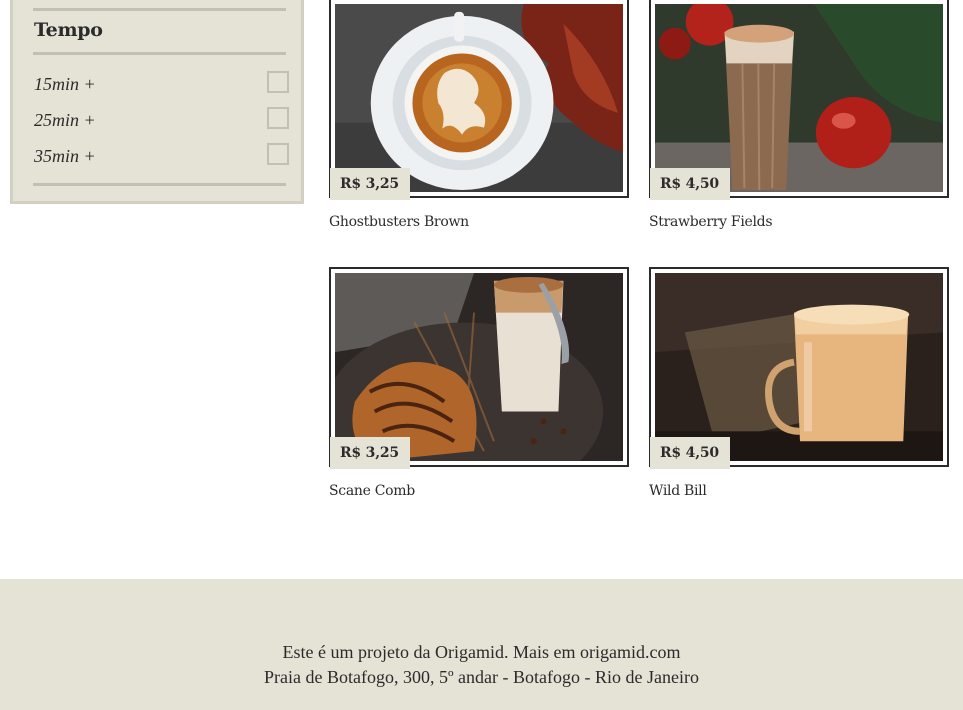  Describe the element at coordinates (479, 491) in the screenshot. I see `product-name: Scane Comb` at that location.